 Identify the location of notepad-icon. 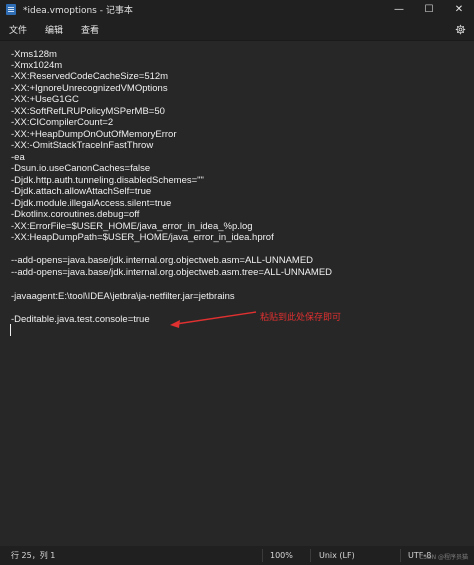
(11, 9).